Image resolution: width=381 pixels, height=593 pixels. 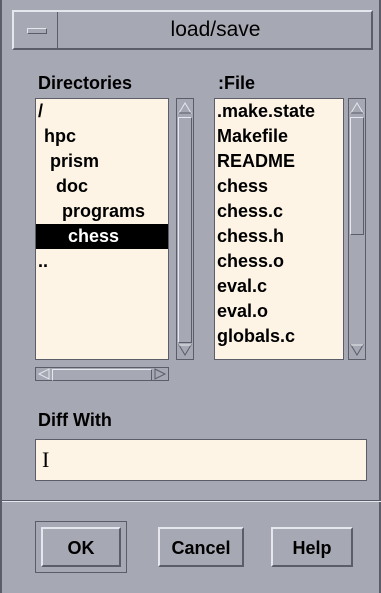 What do you see at coordinates (44, 374) in the screenshot?
I see `scroll-left-arrow-icon` at bounding box center [44, 374].